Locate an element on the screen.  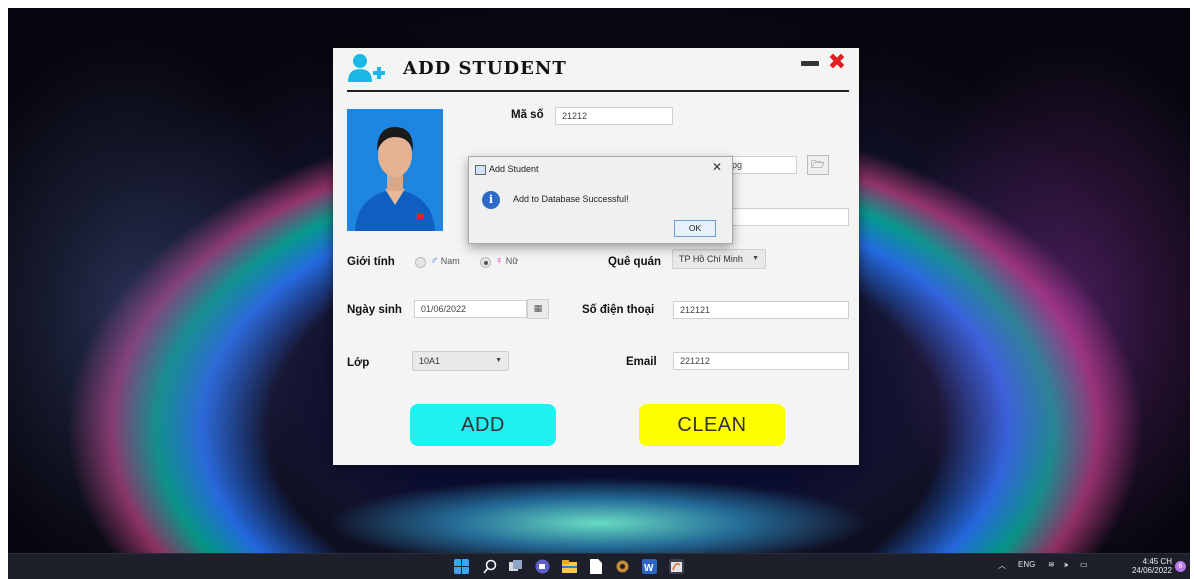
task-view-icon is located at coordinates (515, 566).